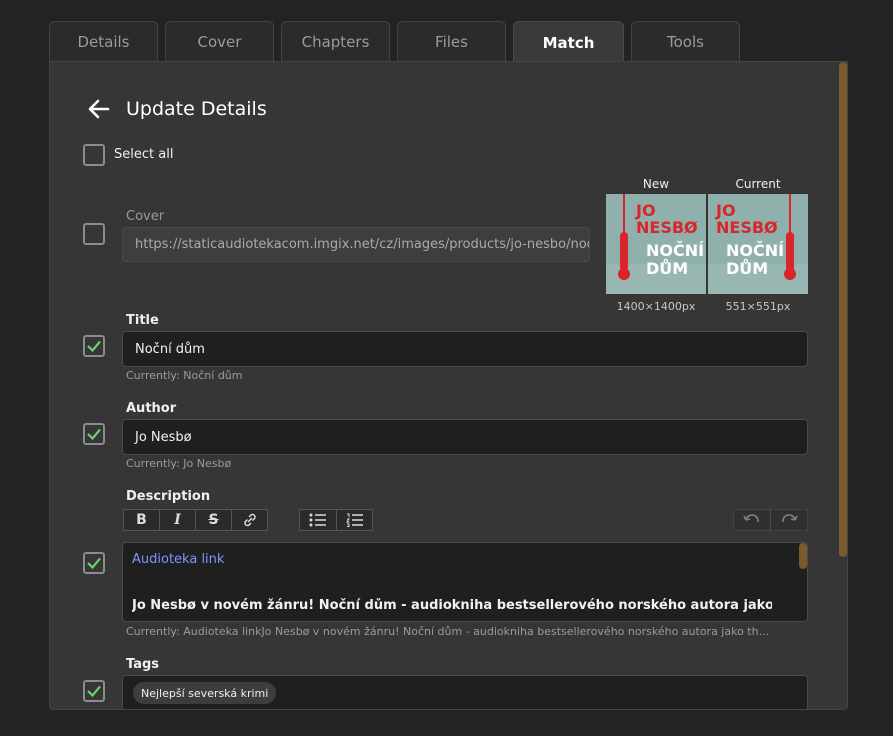  I want to click on tag-chip: Nejlepší severská krimi, so click(205, 693).